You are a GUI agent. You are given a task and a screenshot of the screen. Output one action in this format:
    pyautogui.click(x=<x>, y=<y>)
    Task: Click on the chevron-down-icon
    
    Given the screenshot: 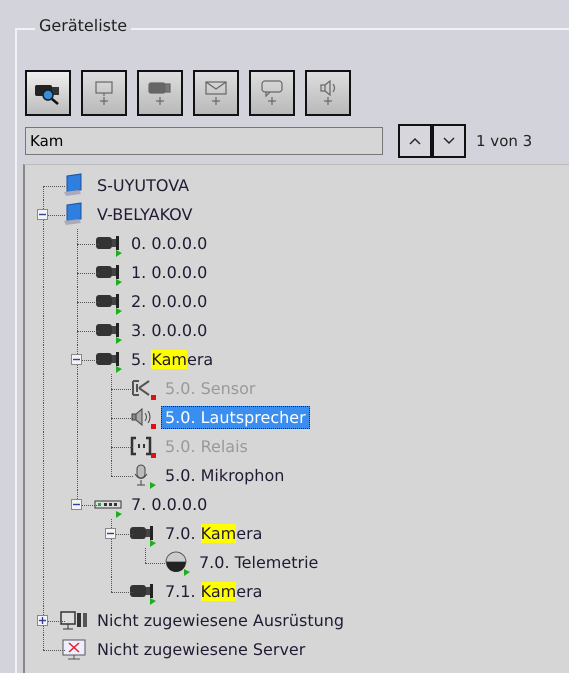 What is the action you would take?
    pyautogui.click(x=449, y=141)
    